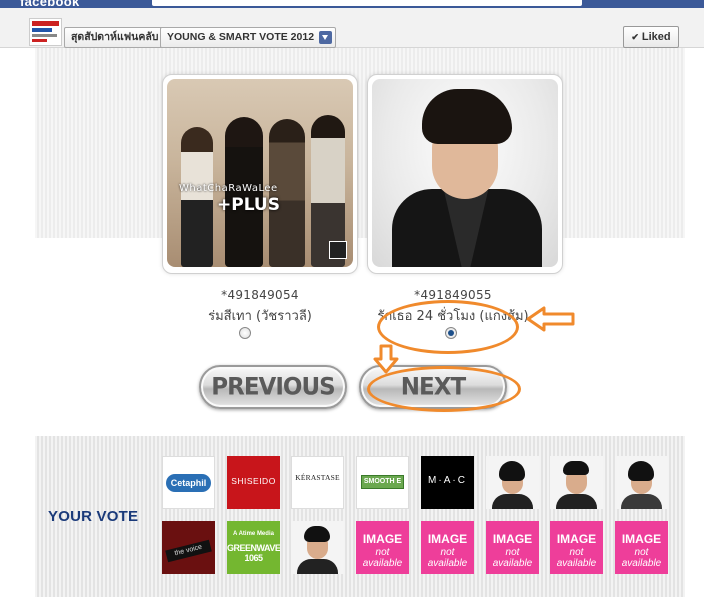 Image resolution: width=704 pixels, height=597 pixels. I want to click on candidate-1-title: ร่มสีเทา (วัชราวลี), so click(260, 316).